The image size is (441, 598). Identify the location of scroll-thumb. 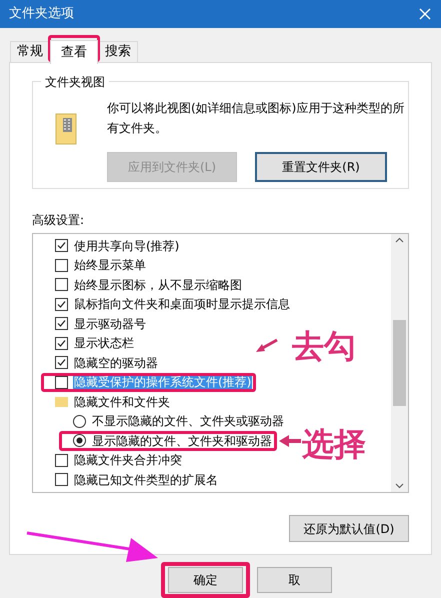
(399, 363).